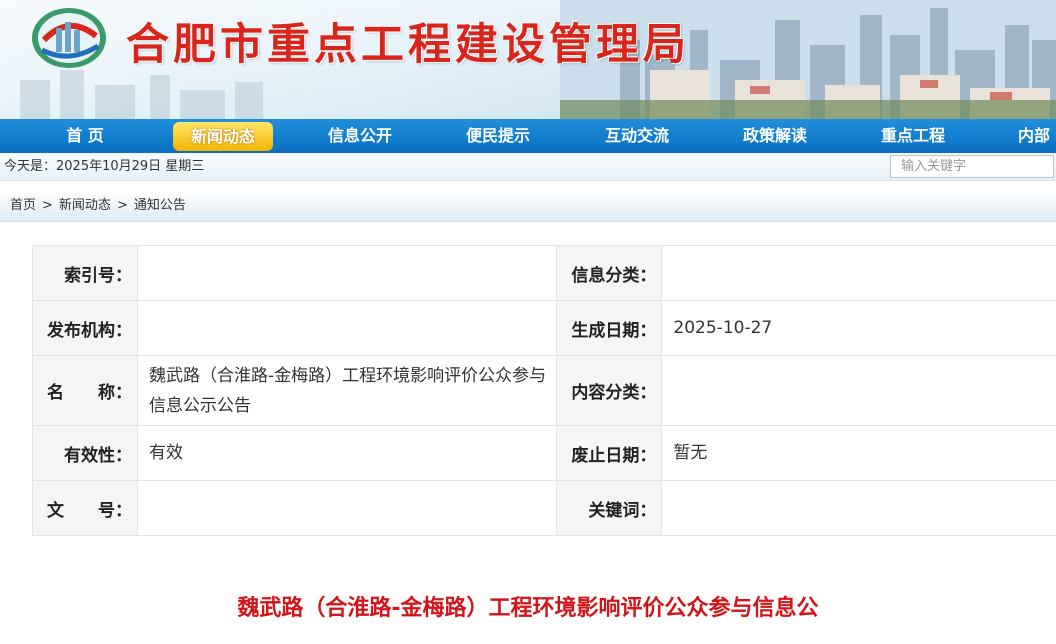  Describe the element at coordinates (775, 136) in the screenshot. I see `nav-item-policy: 政策解读` at that location.